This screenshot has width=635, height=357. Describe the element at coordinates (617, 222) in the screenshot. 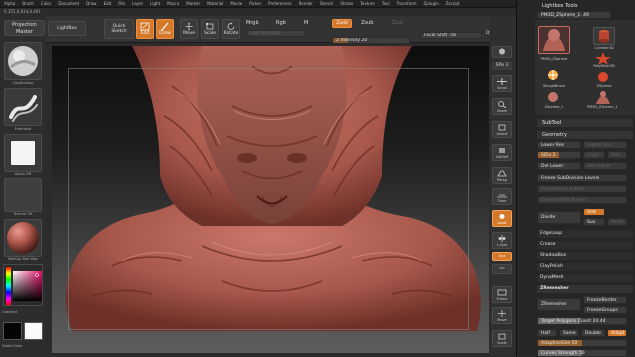

I see `reuv-toggle: ReUV` at that location.